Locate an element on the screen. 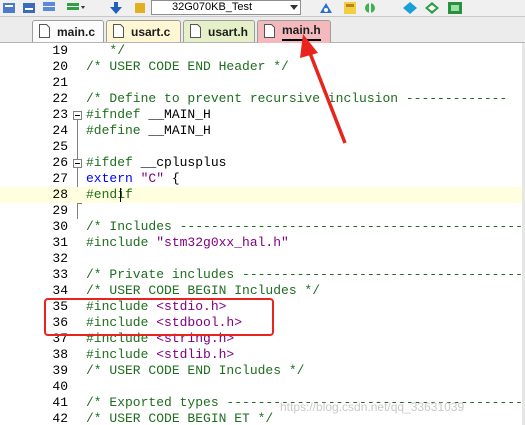 Image resolution: width=525 pixels, height=425 pixels. line-number: 28 is located at coordinates (60, 194).